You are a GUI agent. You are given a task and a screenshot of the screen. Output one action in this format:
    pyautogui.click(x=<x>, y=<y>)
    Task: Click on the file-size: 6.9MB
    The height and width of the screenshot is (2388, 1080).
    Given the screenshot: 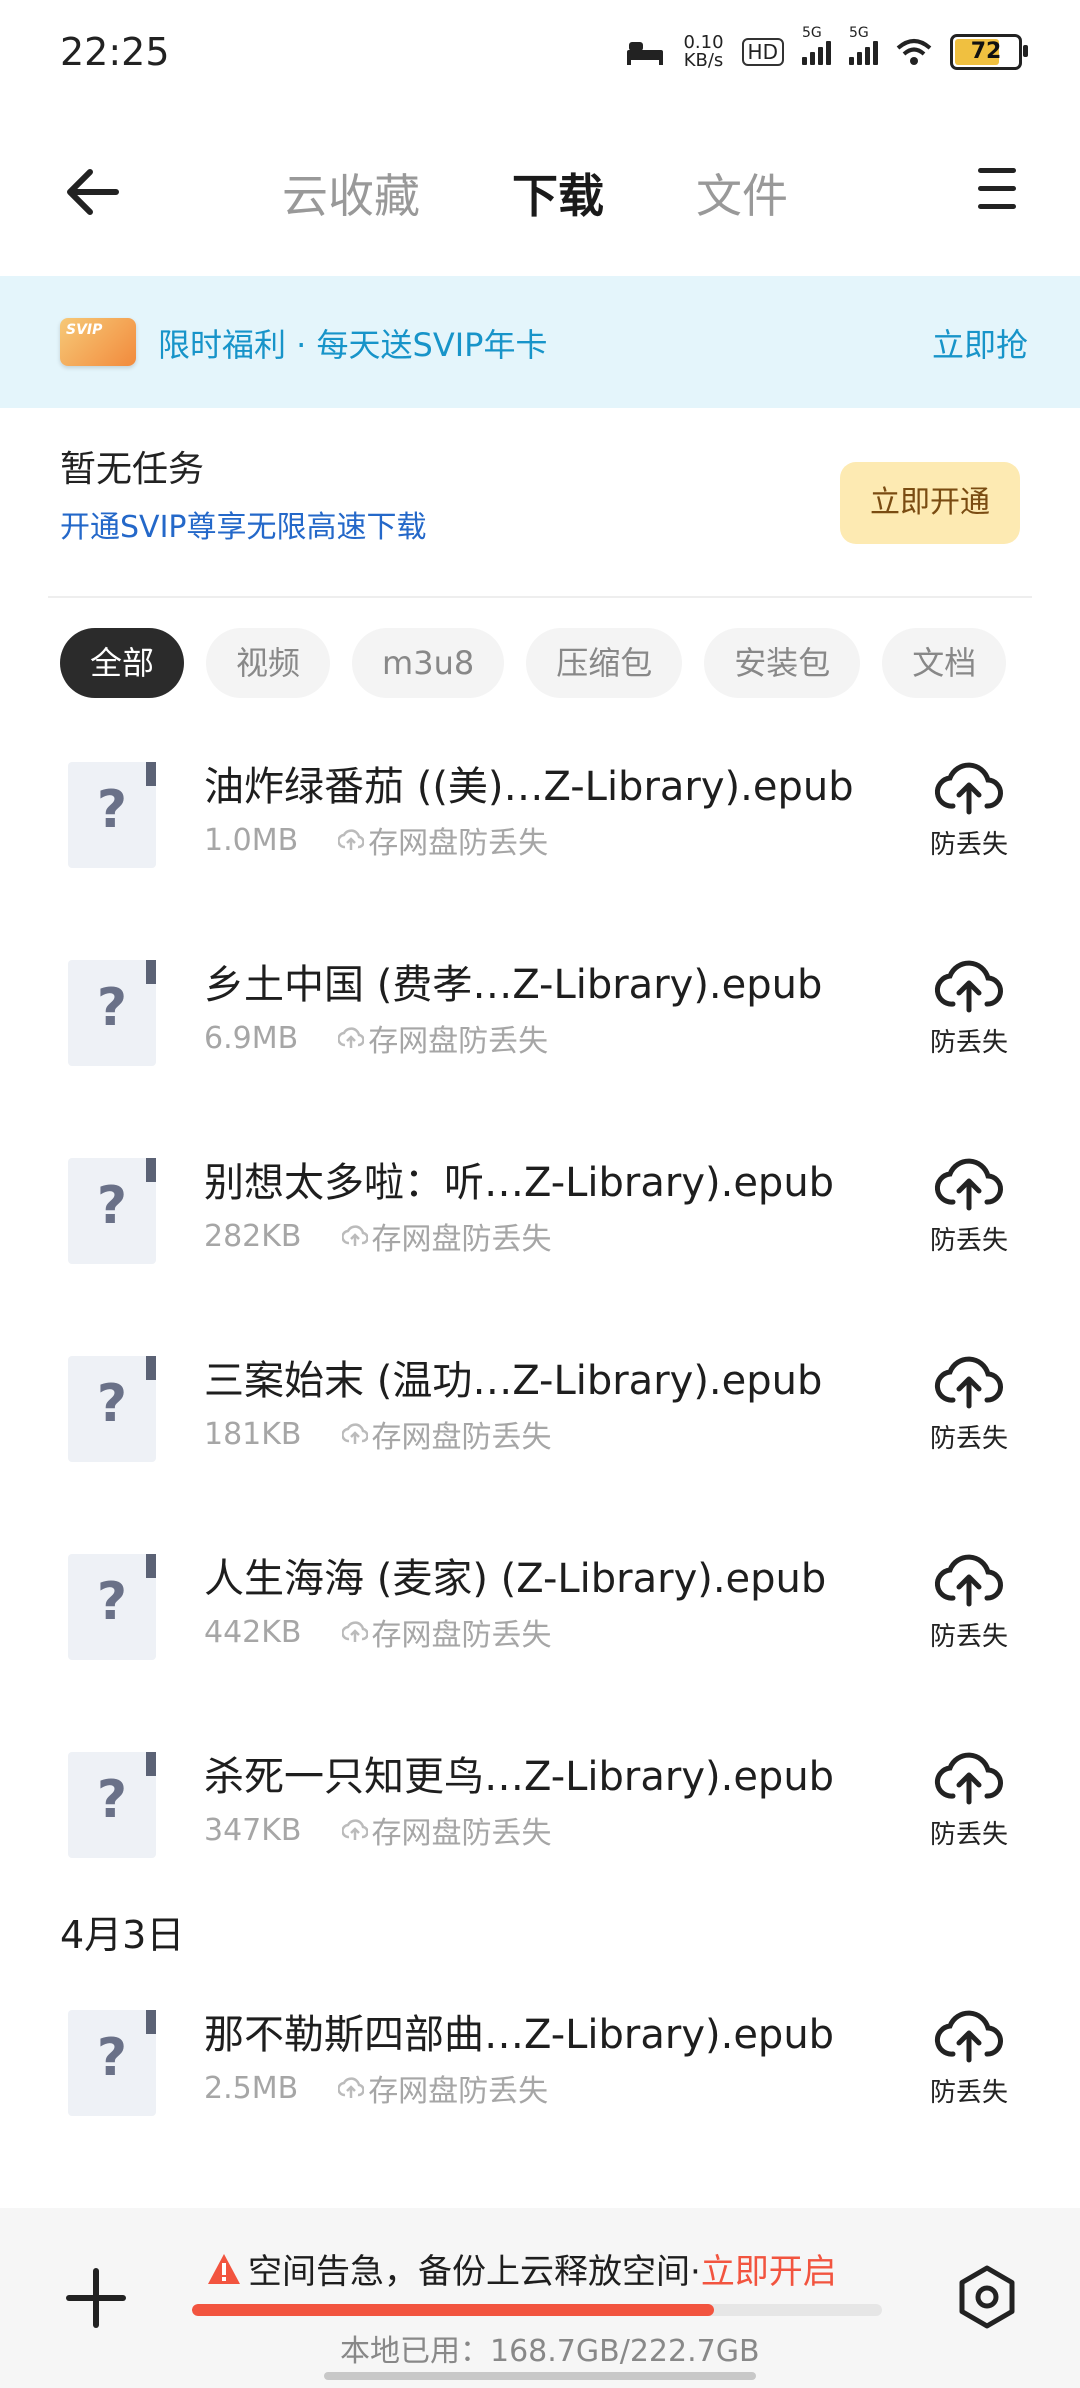 What is the action you would take?
    pyautogui.click(x=251, y=1038)
    